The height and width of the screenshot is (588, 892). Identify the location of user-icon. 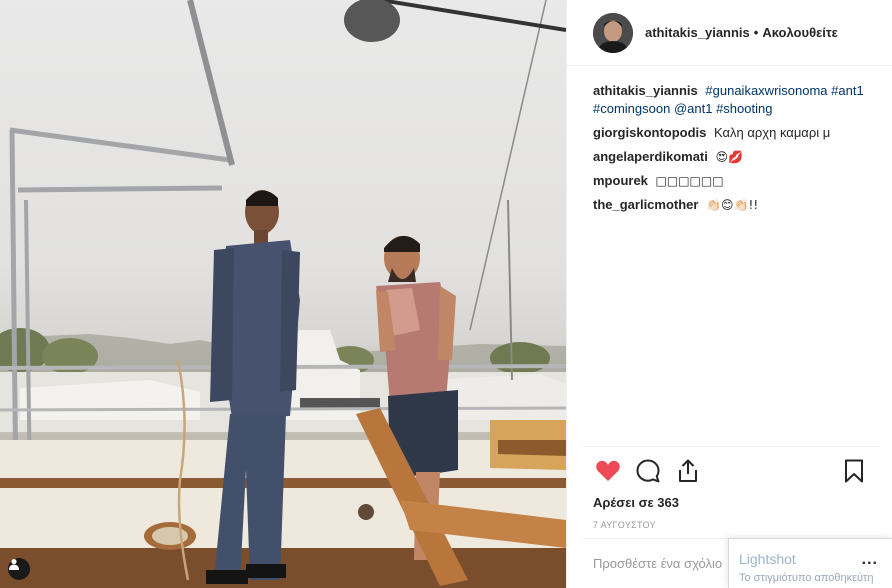
(14, 564).